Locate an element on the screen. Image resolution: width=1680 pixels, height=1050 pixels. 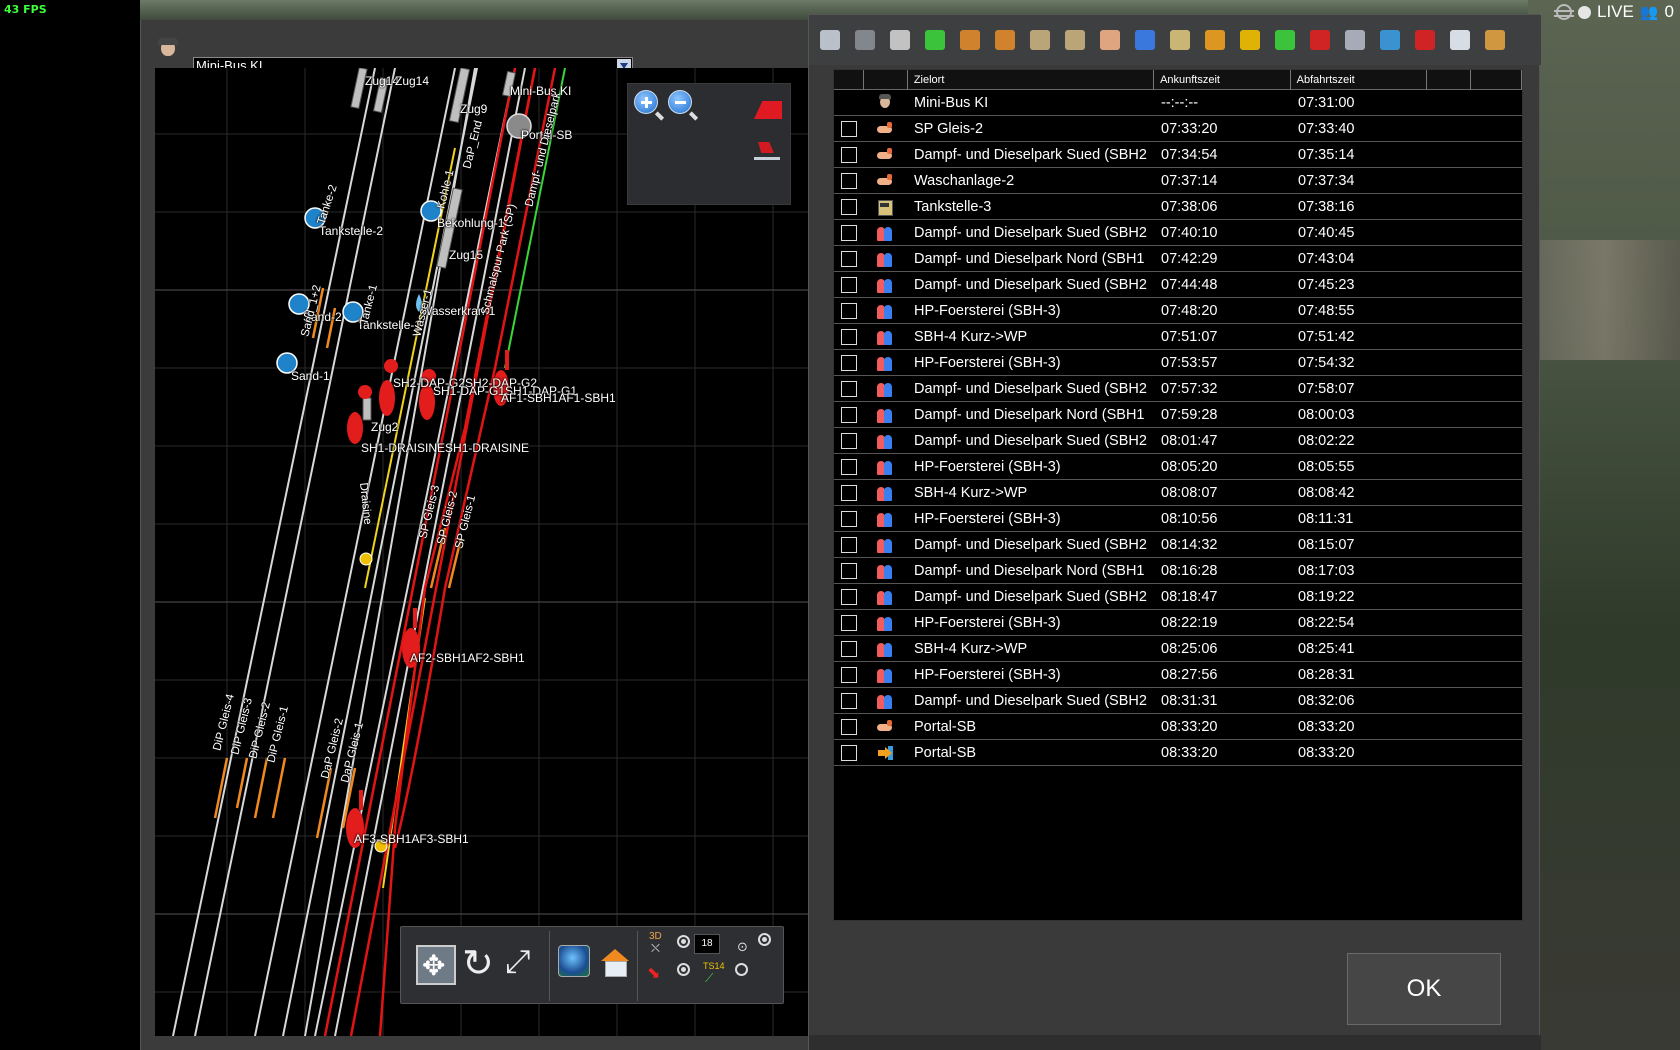
map-label-zug14b: Zug14 is located at coordinates (412, 81).